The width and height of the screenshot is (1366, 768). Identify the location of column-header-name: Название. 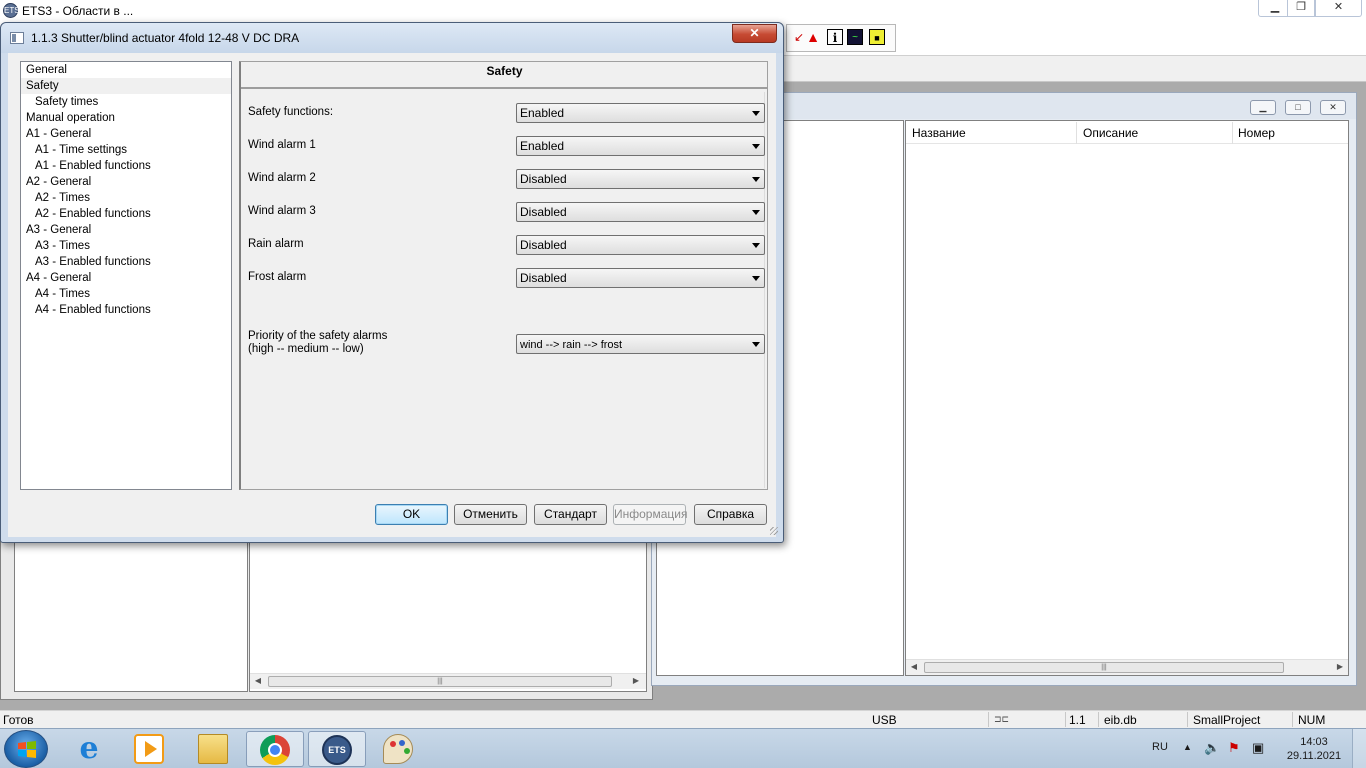
(939, 133).